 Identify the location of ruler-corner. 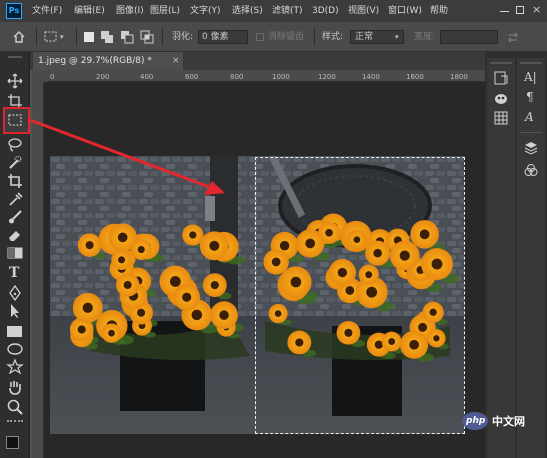
(40, 76).